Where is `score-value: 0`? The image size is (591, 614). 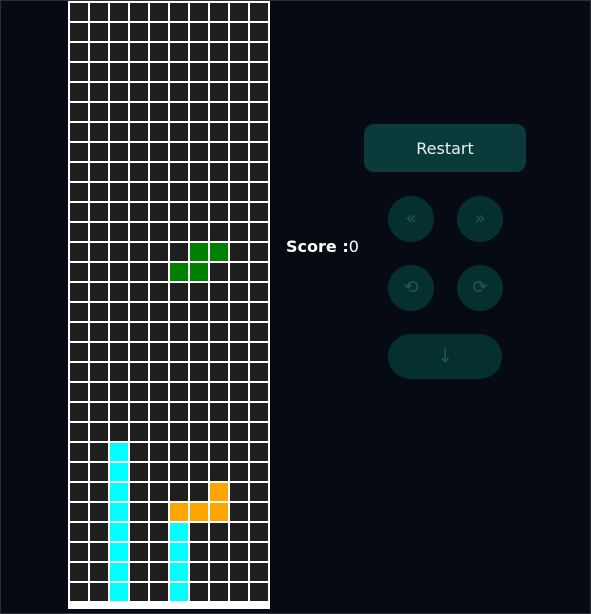
score-value: 0 is located at coordinates (353, 246).